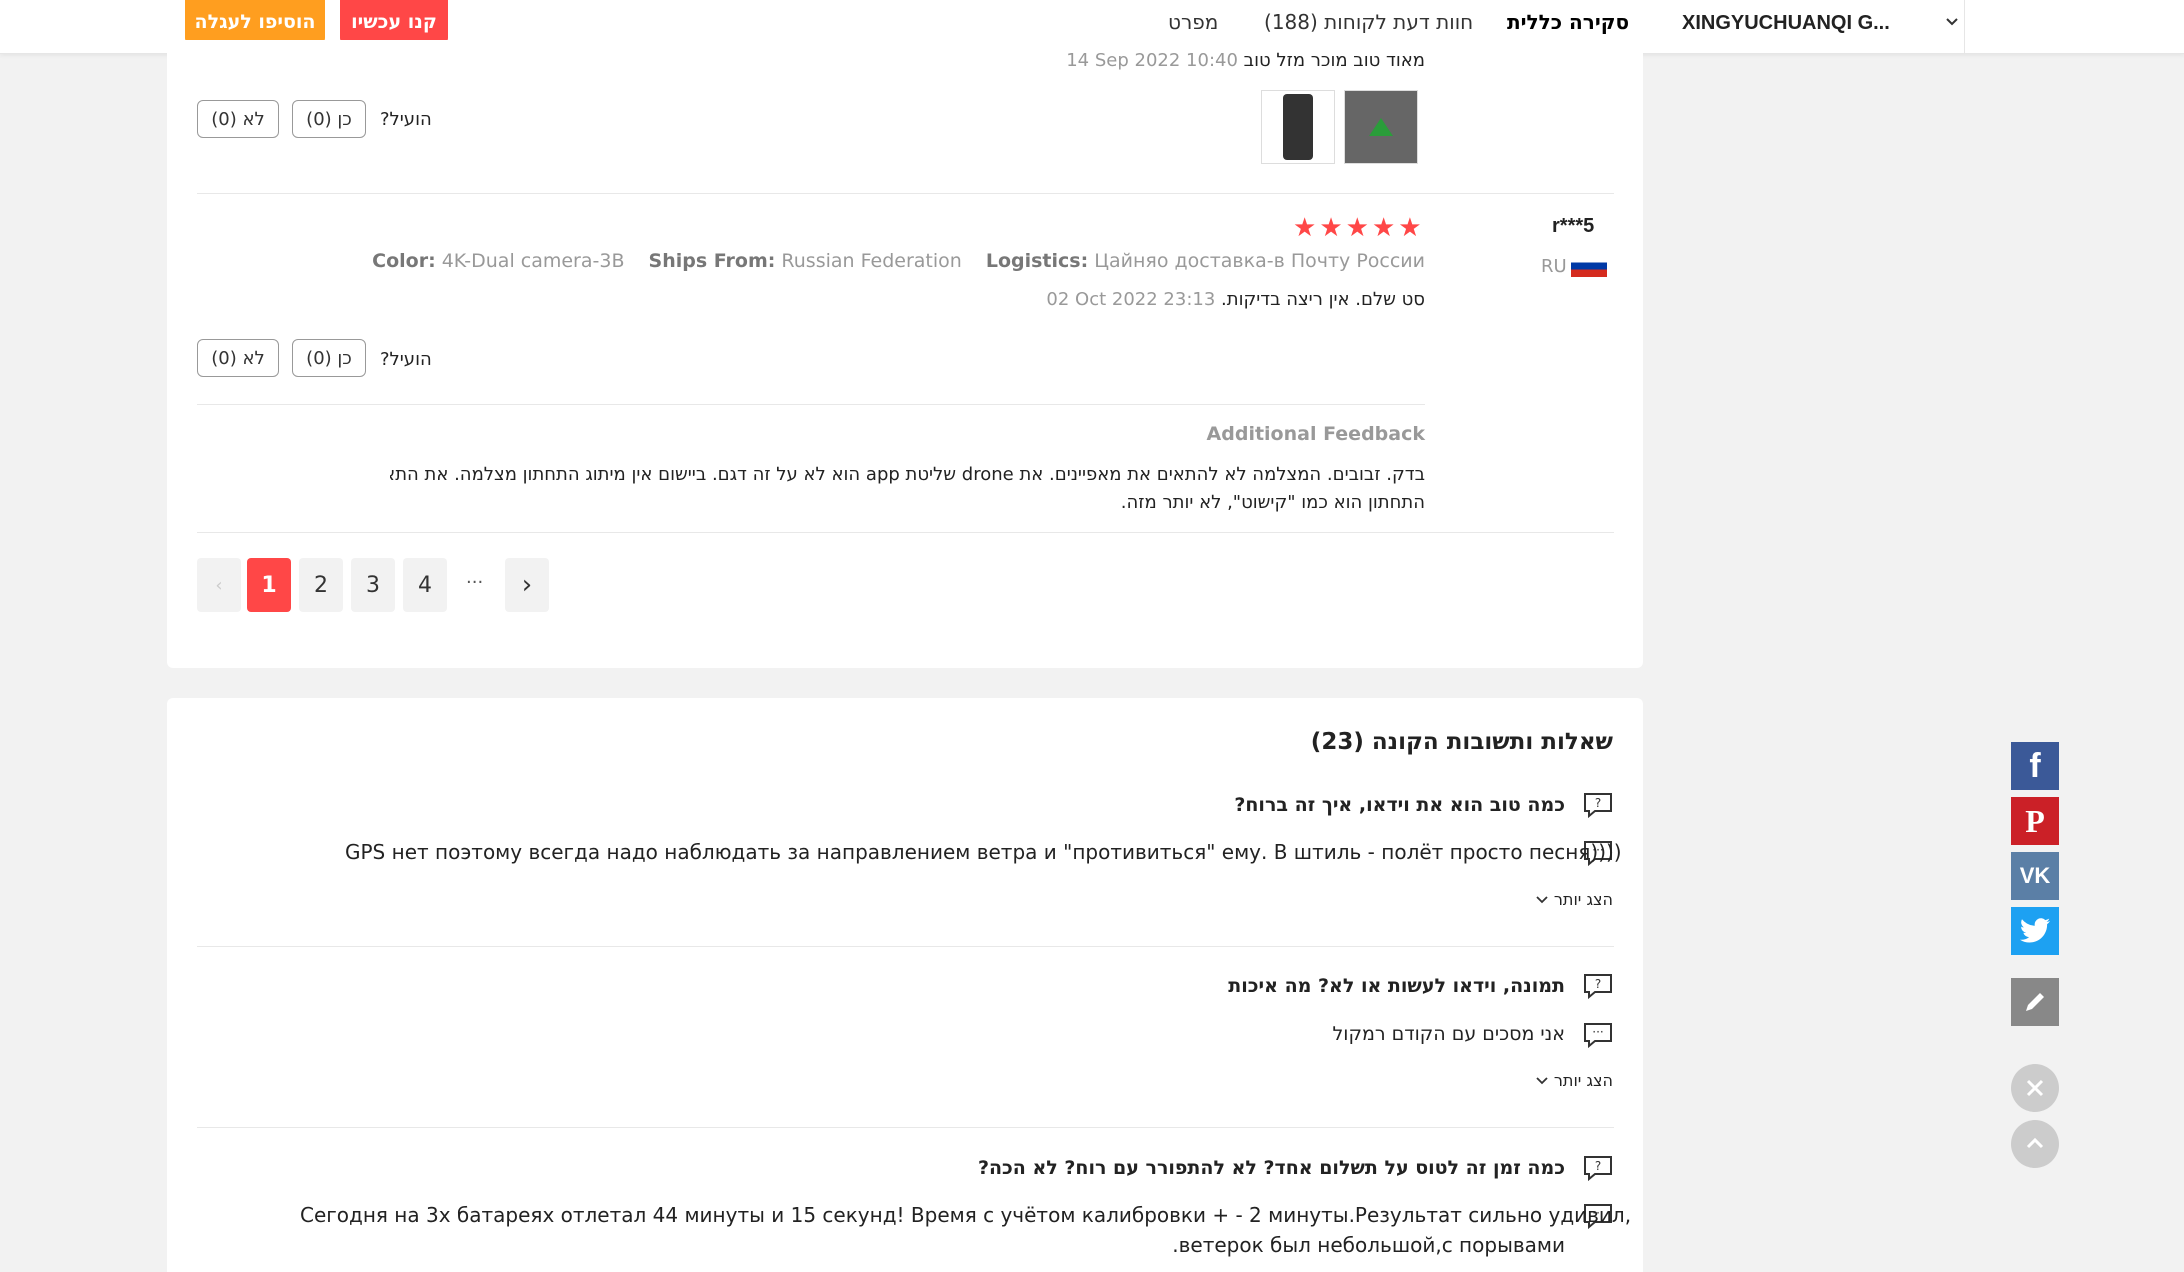 The height and width of the screenshot is (1272, 2184). I want to click on star-rating: ★★★★★, so click(1357, 228).